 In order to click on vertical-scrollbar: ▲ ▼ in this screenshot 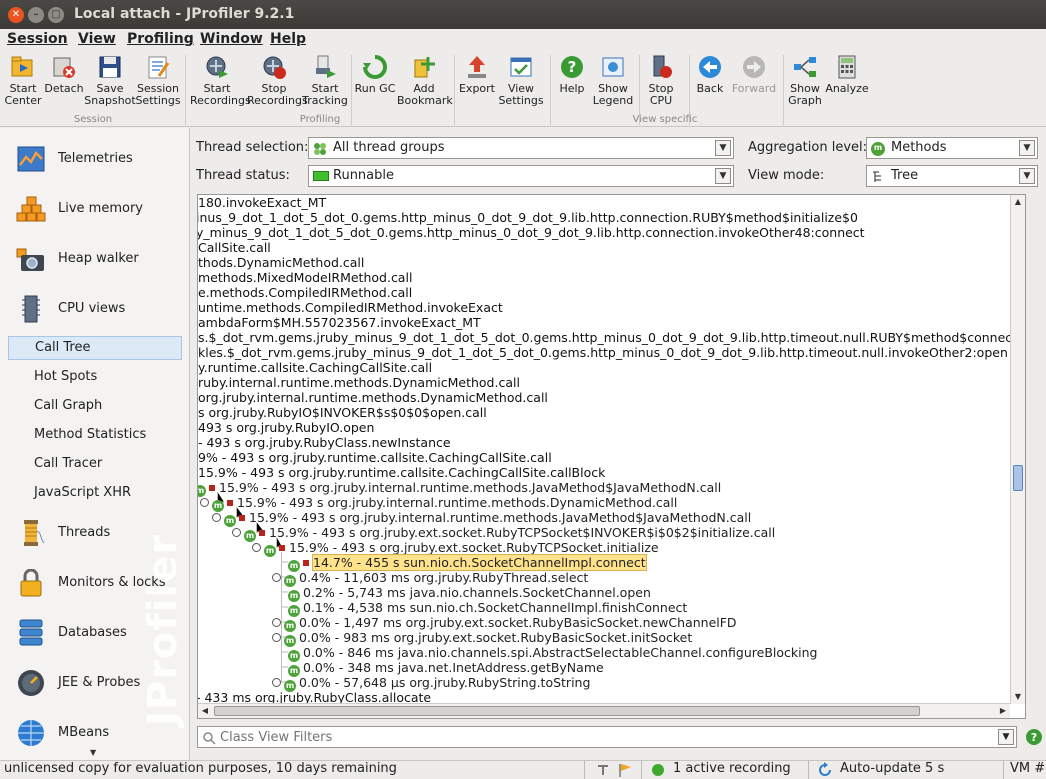, I will do `click(1017, 449)`.